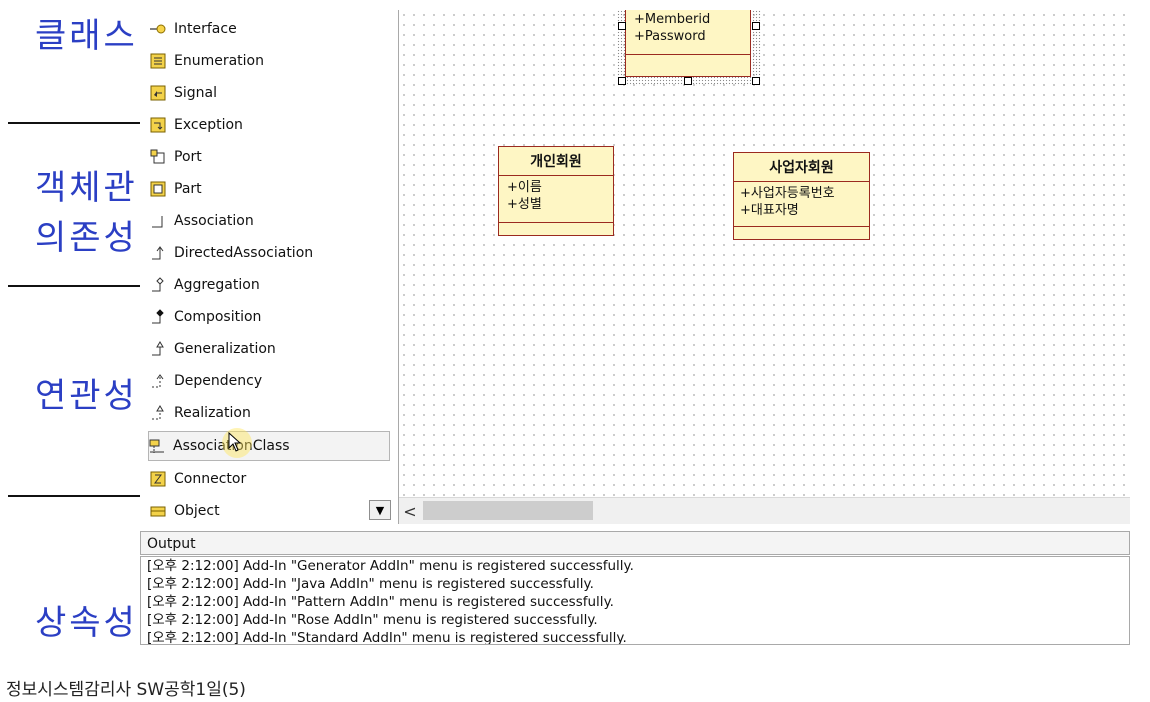 The width and height of the screenshot is (1150, 702). What do you see at coordinates (158, 61) in the screenshot?
I see `enumeration-icon` at bounding box center [158, 61].